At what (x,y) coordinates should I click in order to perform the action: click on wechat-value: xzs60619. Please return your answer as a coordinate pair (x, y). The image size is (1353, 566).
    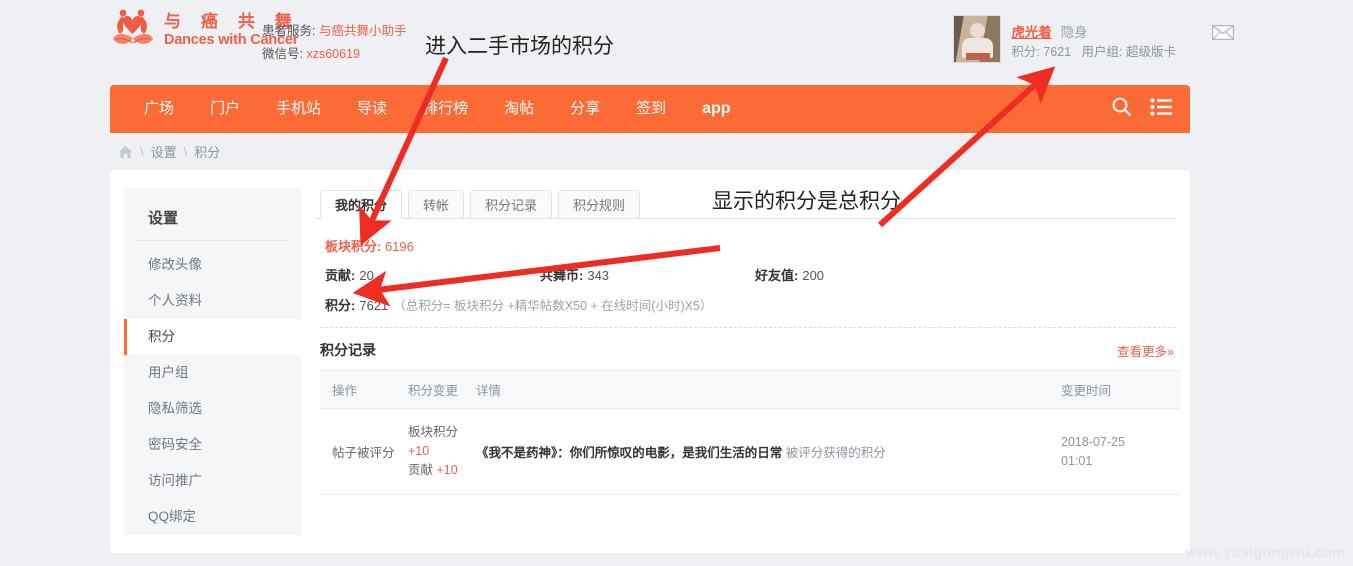
    Looking at the image, I should click on (333, 54).